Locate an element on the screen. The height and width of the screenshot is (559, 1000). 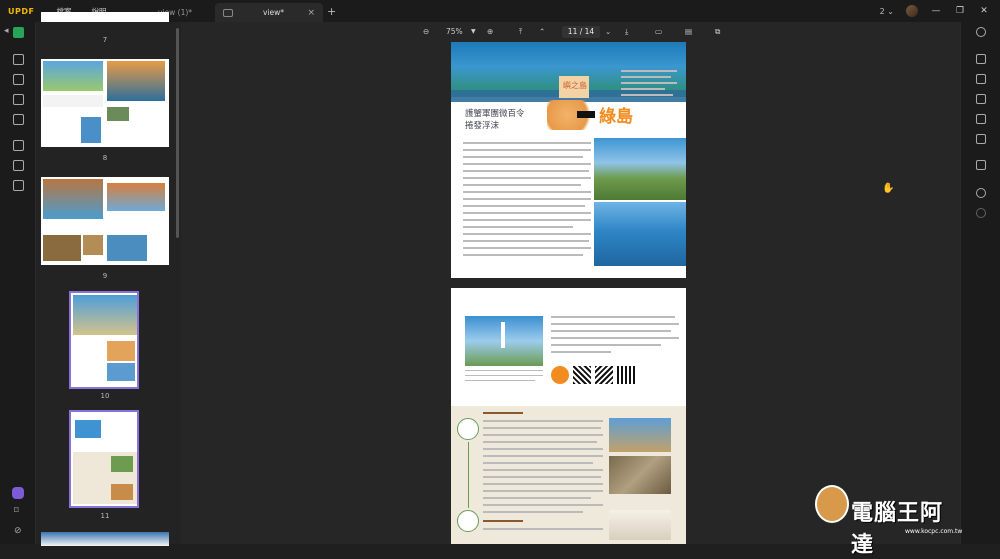
page-count-label: 2 is located at coordinates (882, 11).